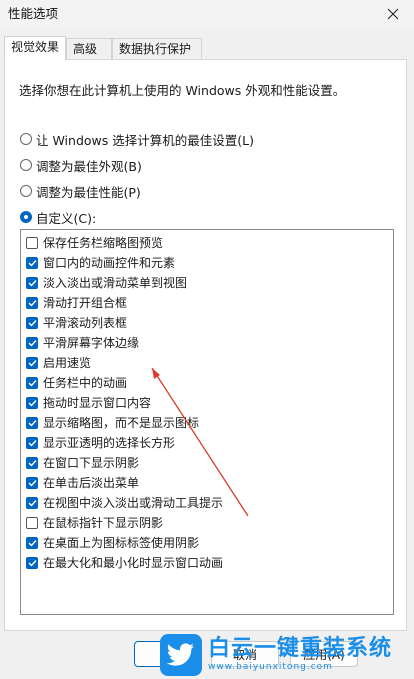  What do you see at coordinates (89, 166) in the screenshot?
I see `radio-label: 调整为最佳外观(B)` at bounding box center [89, 166].